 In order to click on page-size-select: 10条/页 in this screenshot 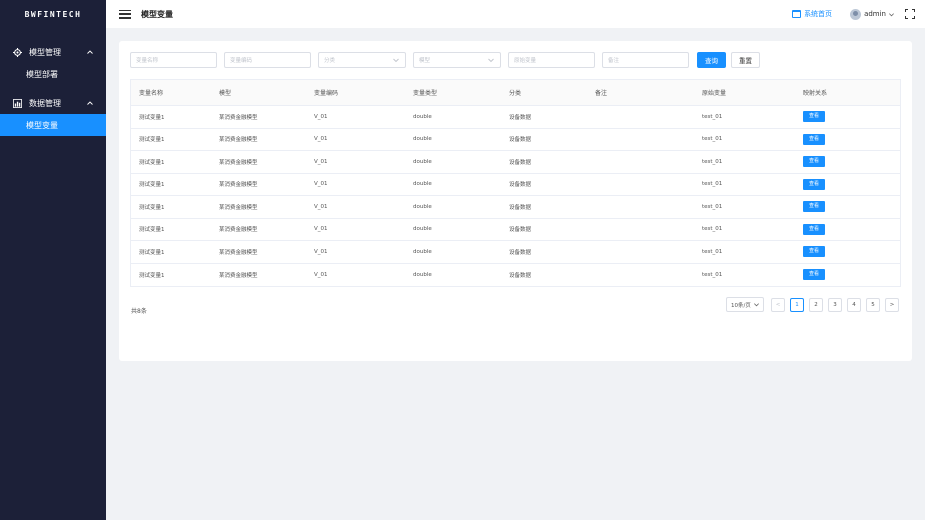, I will do `click(745, 304)`.